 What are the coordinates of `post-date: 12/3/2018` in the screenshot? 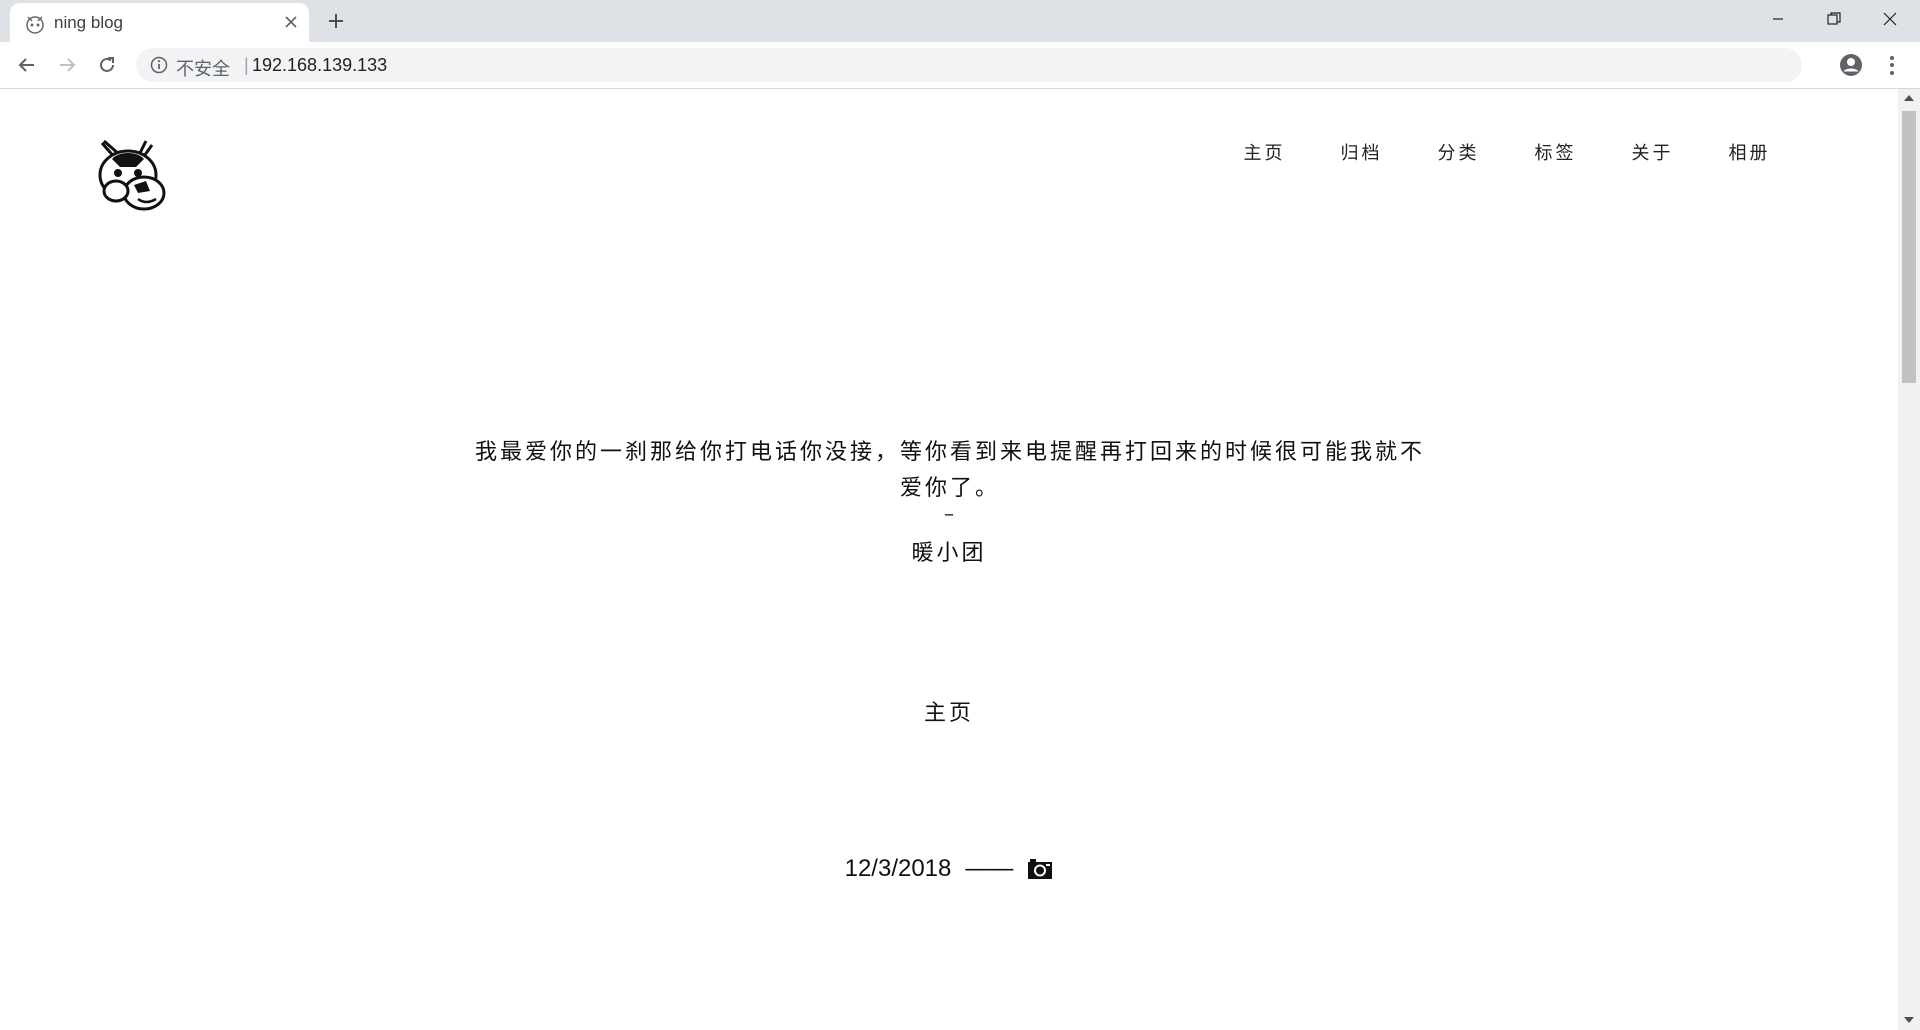 It's located at (898, 868).